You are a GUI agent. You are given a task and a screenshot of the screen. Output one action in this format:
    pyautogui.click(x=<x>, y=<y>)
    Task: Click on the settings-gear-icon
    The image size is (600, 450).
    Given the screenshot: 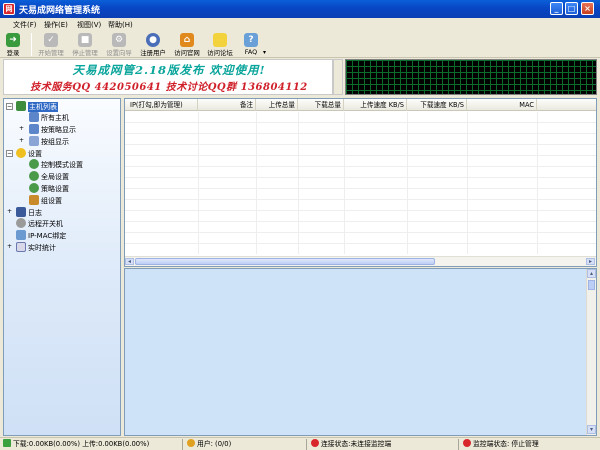 What is the action you would take?
    pyautogui.click(x=21, y=153)
    